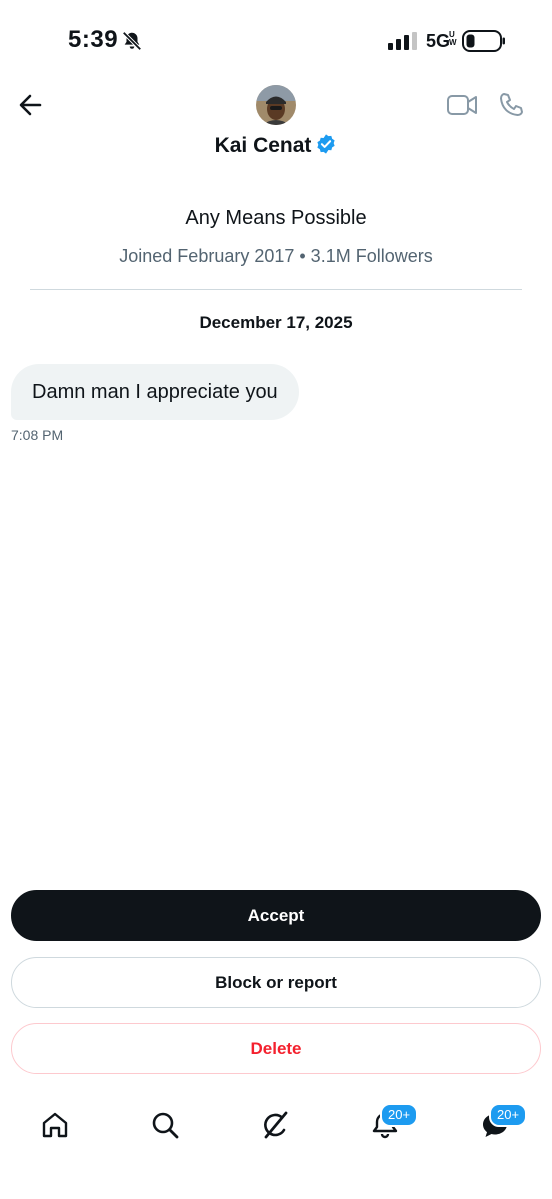 The height and width of the screenshot is (1199, 552). I want to click on back-arrow-icon, so click(31, 105).